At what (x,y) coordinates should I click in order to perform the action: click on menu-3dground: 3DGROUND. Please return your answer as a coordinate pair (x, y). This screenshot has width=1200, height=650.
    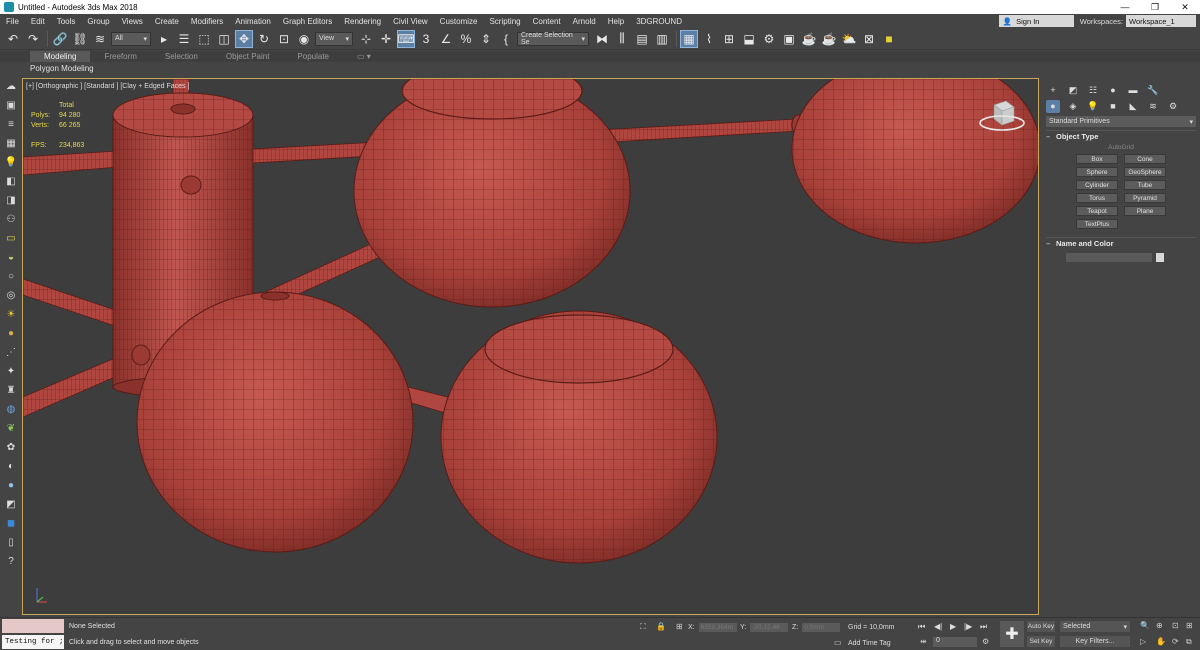
    Looking at the image, I should click on (659, 21).